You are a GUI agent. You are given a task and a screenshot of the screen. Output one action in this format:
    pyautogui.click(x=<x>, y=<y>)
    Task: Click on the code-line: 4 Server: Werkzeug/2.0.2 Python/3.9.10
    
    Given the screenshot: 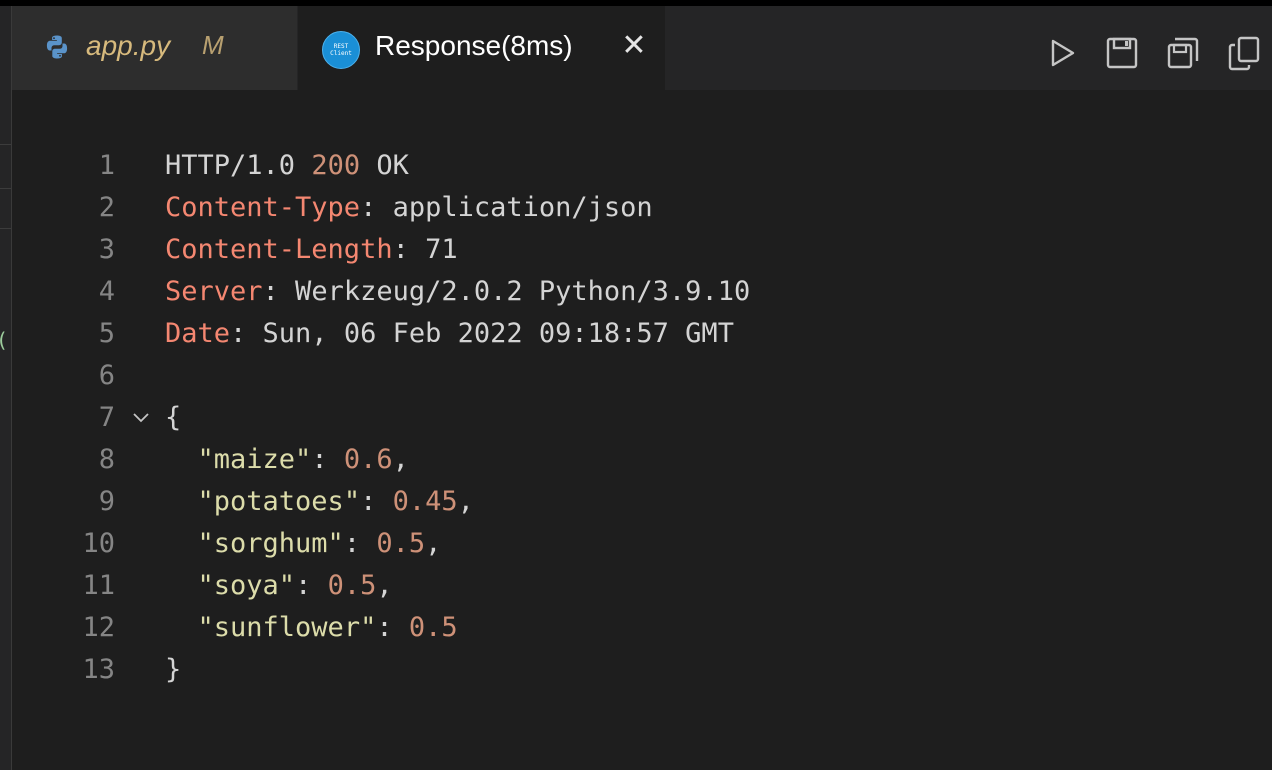 What is the action you would take?
    pyautogui.click(x=642, y=292)
    